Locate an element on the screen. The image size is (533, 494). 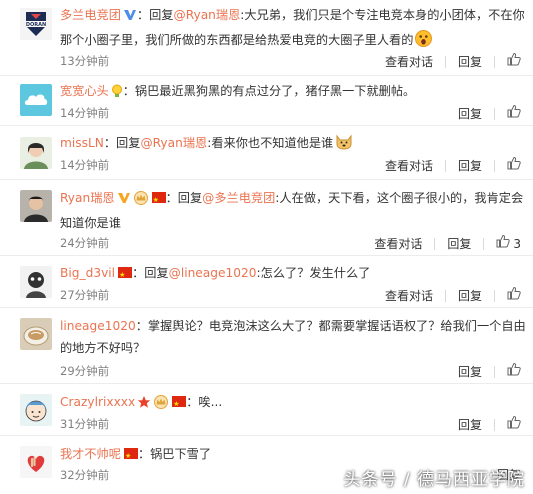
comment-item: Crazylrixxxx ：唉... 31分钟前 回复 is located at coordinates (266, 410).